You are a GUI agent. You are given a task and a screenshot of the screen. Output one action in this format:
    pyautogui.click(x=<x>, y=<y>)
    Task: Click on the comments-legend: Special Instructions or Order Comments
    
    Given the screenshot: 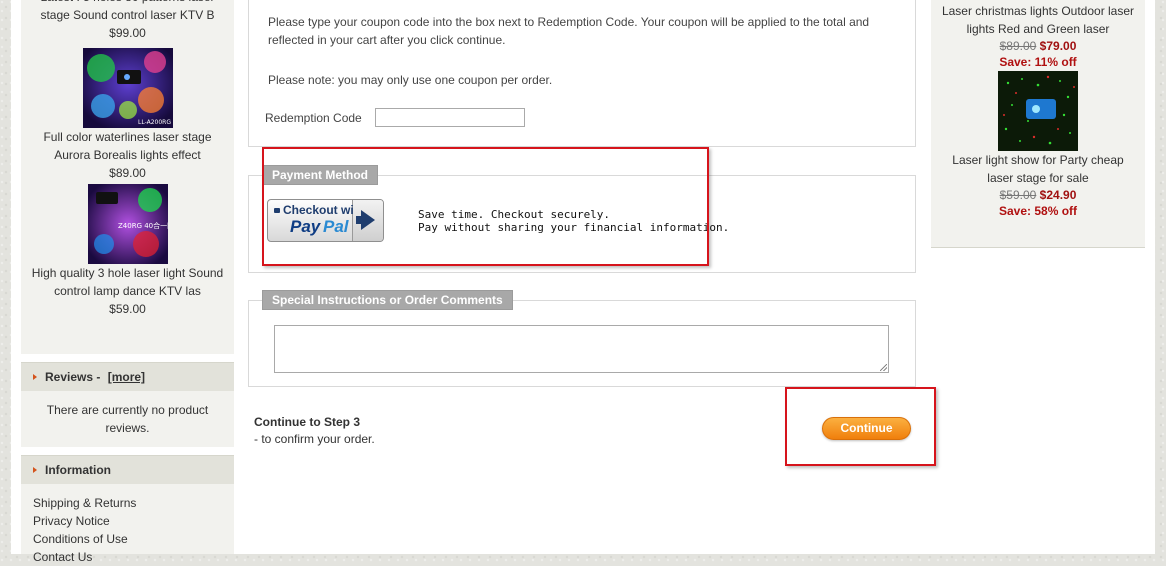 What is the action you would take?
    pyautogui.click(x=387, y=300)
    